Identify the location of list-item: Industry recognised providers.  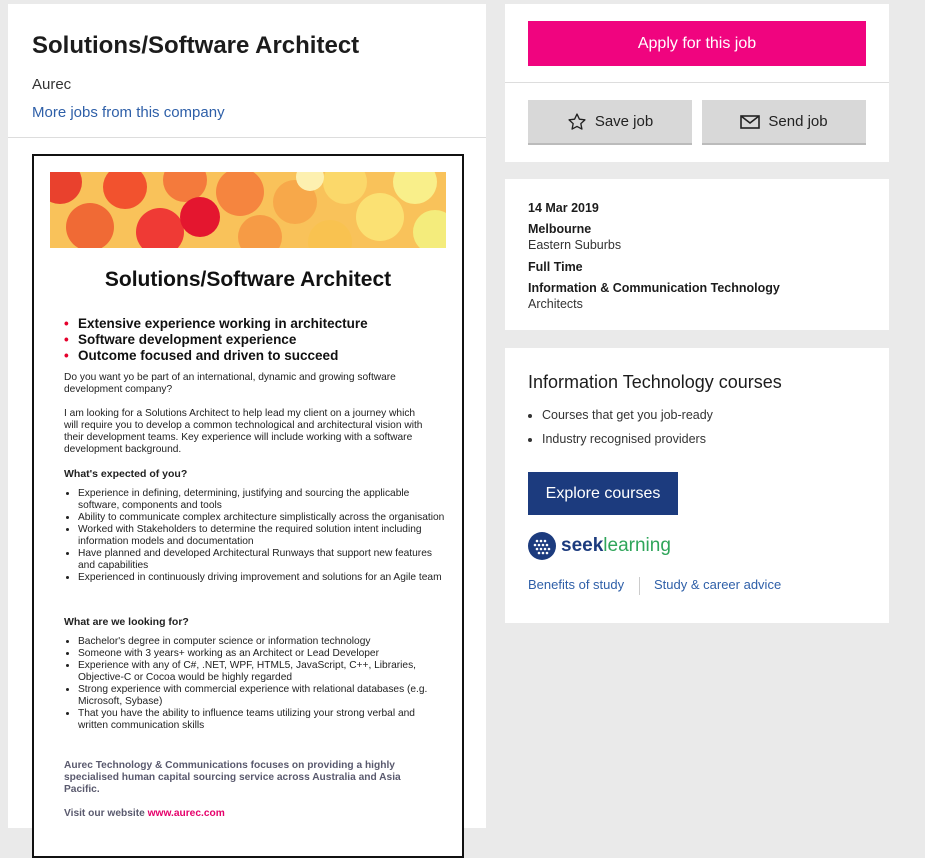
(627, 439).